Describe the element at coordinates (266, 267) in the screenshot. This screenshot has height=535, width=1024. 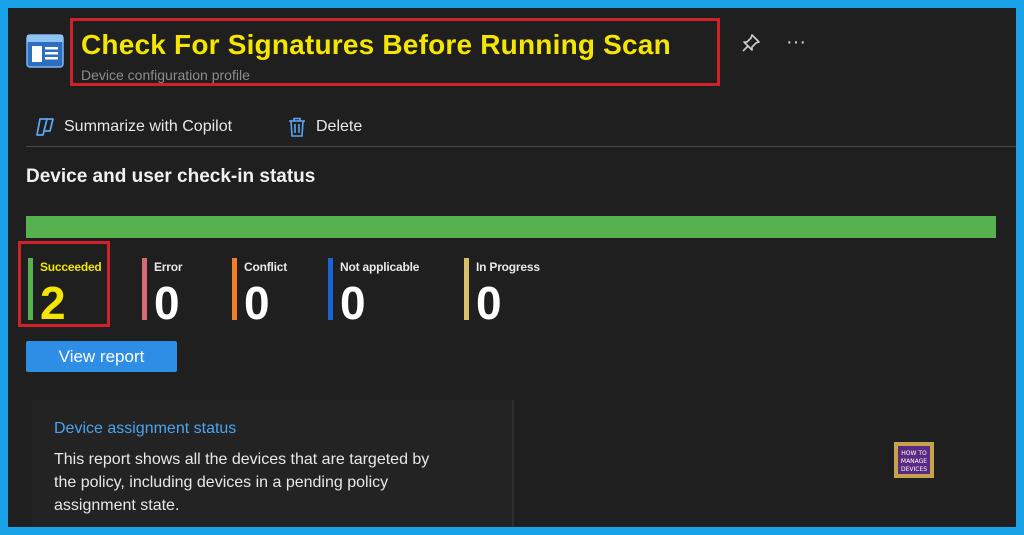
I see `stat-label: Conflict` at that location.